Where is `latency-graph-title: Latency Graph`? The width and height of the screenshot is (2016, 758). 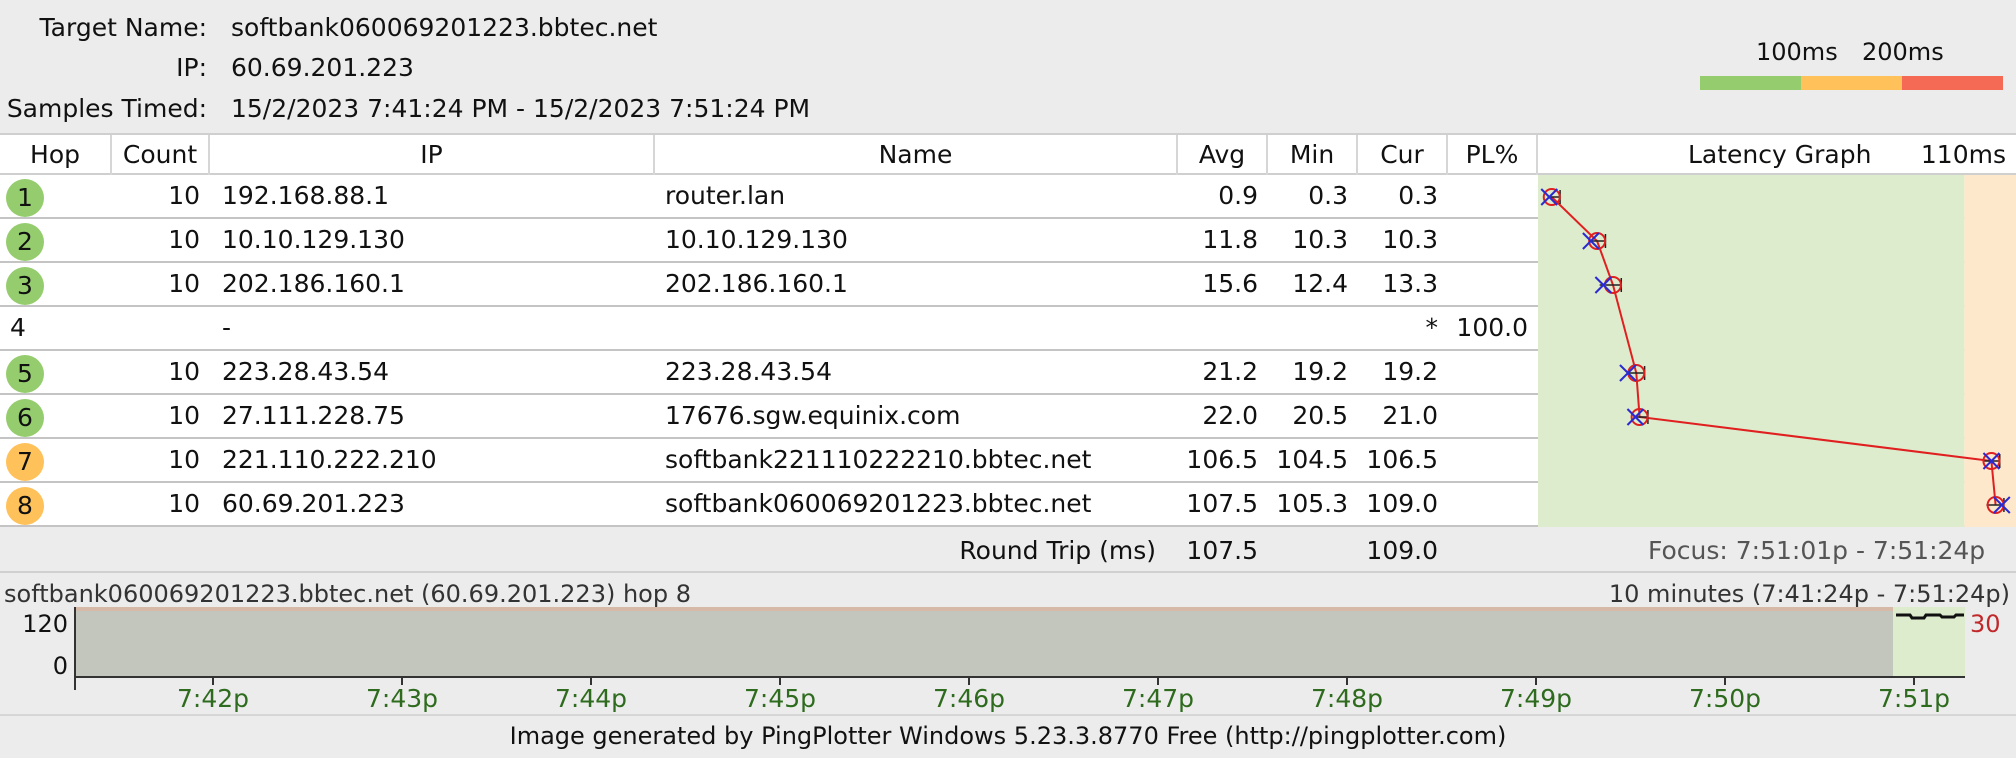
latency-graph-title: Latency Graph is located at coordinates (1780, 154).